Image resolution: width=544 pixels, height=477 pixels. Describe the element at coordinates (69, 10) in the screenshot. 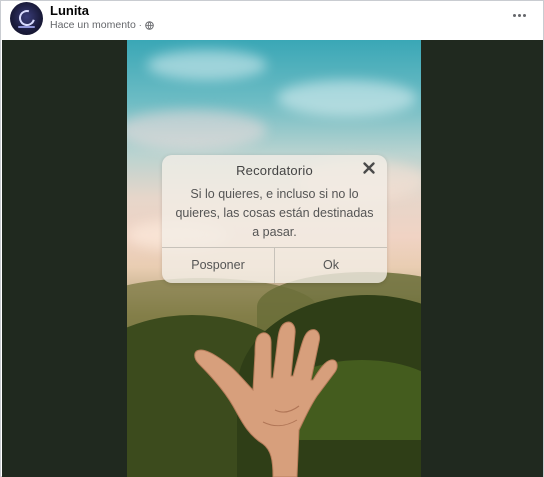

I see `author-name: Lunita` at that location.